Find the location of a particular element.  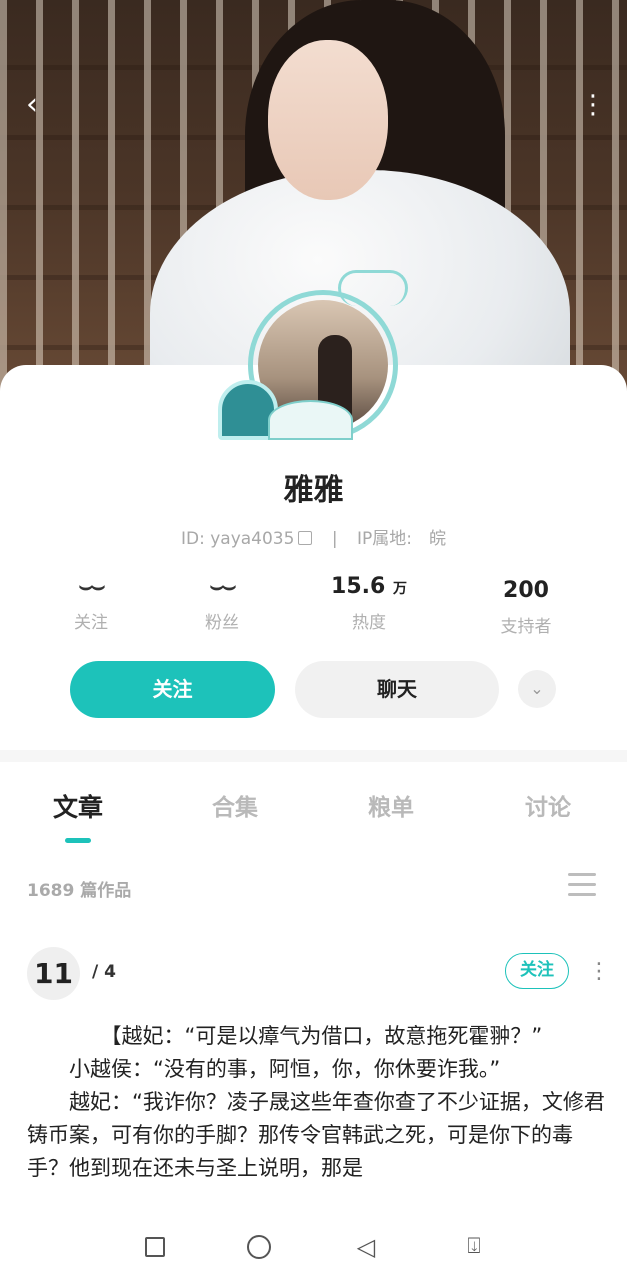

stat-followers: ⌣⌣ 粉丝 is located at coordinates (222, 601).